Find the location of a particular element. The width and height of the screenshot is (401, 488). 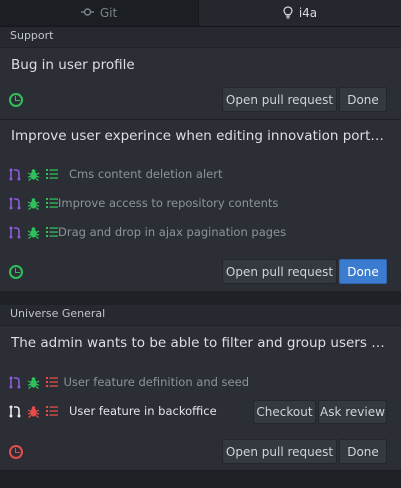

task-item: Cms content deletion alert is located at coordinates (129, 174).